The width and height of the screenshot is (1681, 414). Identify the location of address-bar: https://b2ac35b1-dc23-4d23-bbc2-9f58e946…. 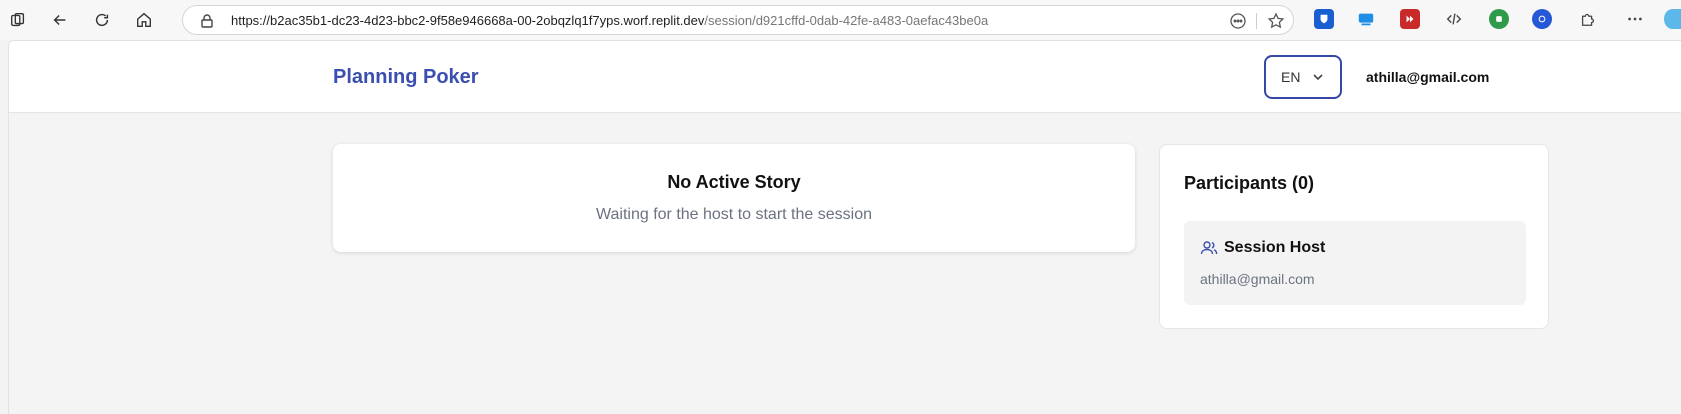
(738, 20).